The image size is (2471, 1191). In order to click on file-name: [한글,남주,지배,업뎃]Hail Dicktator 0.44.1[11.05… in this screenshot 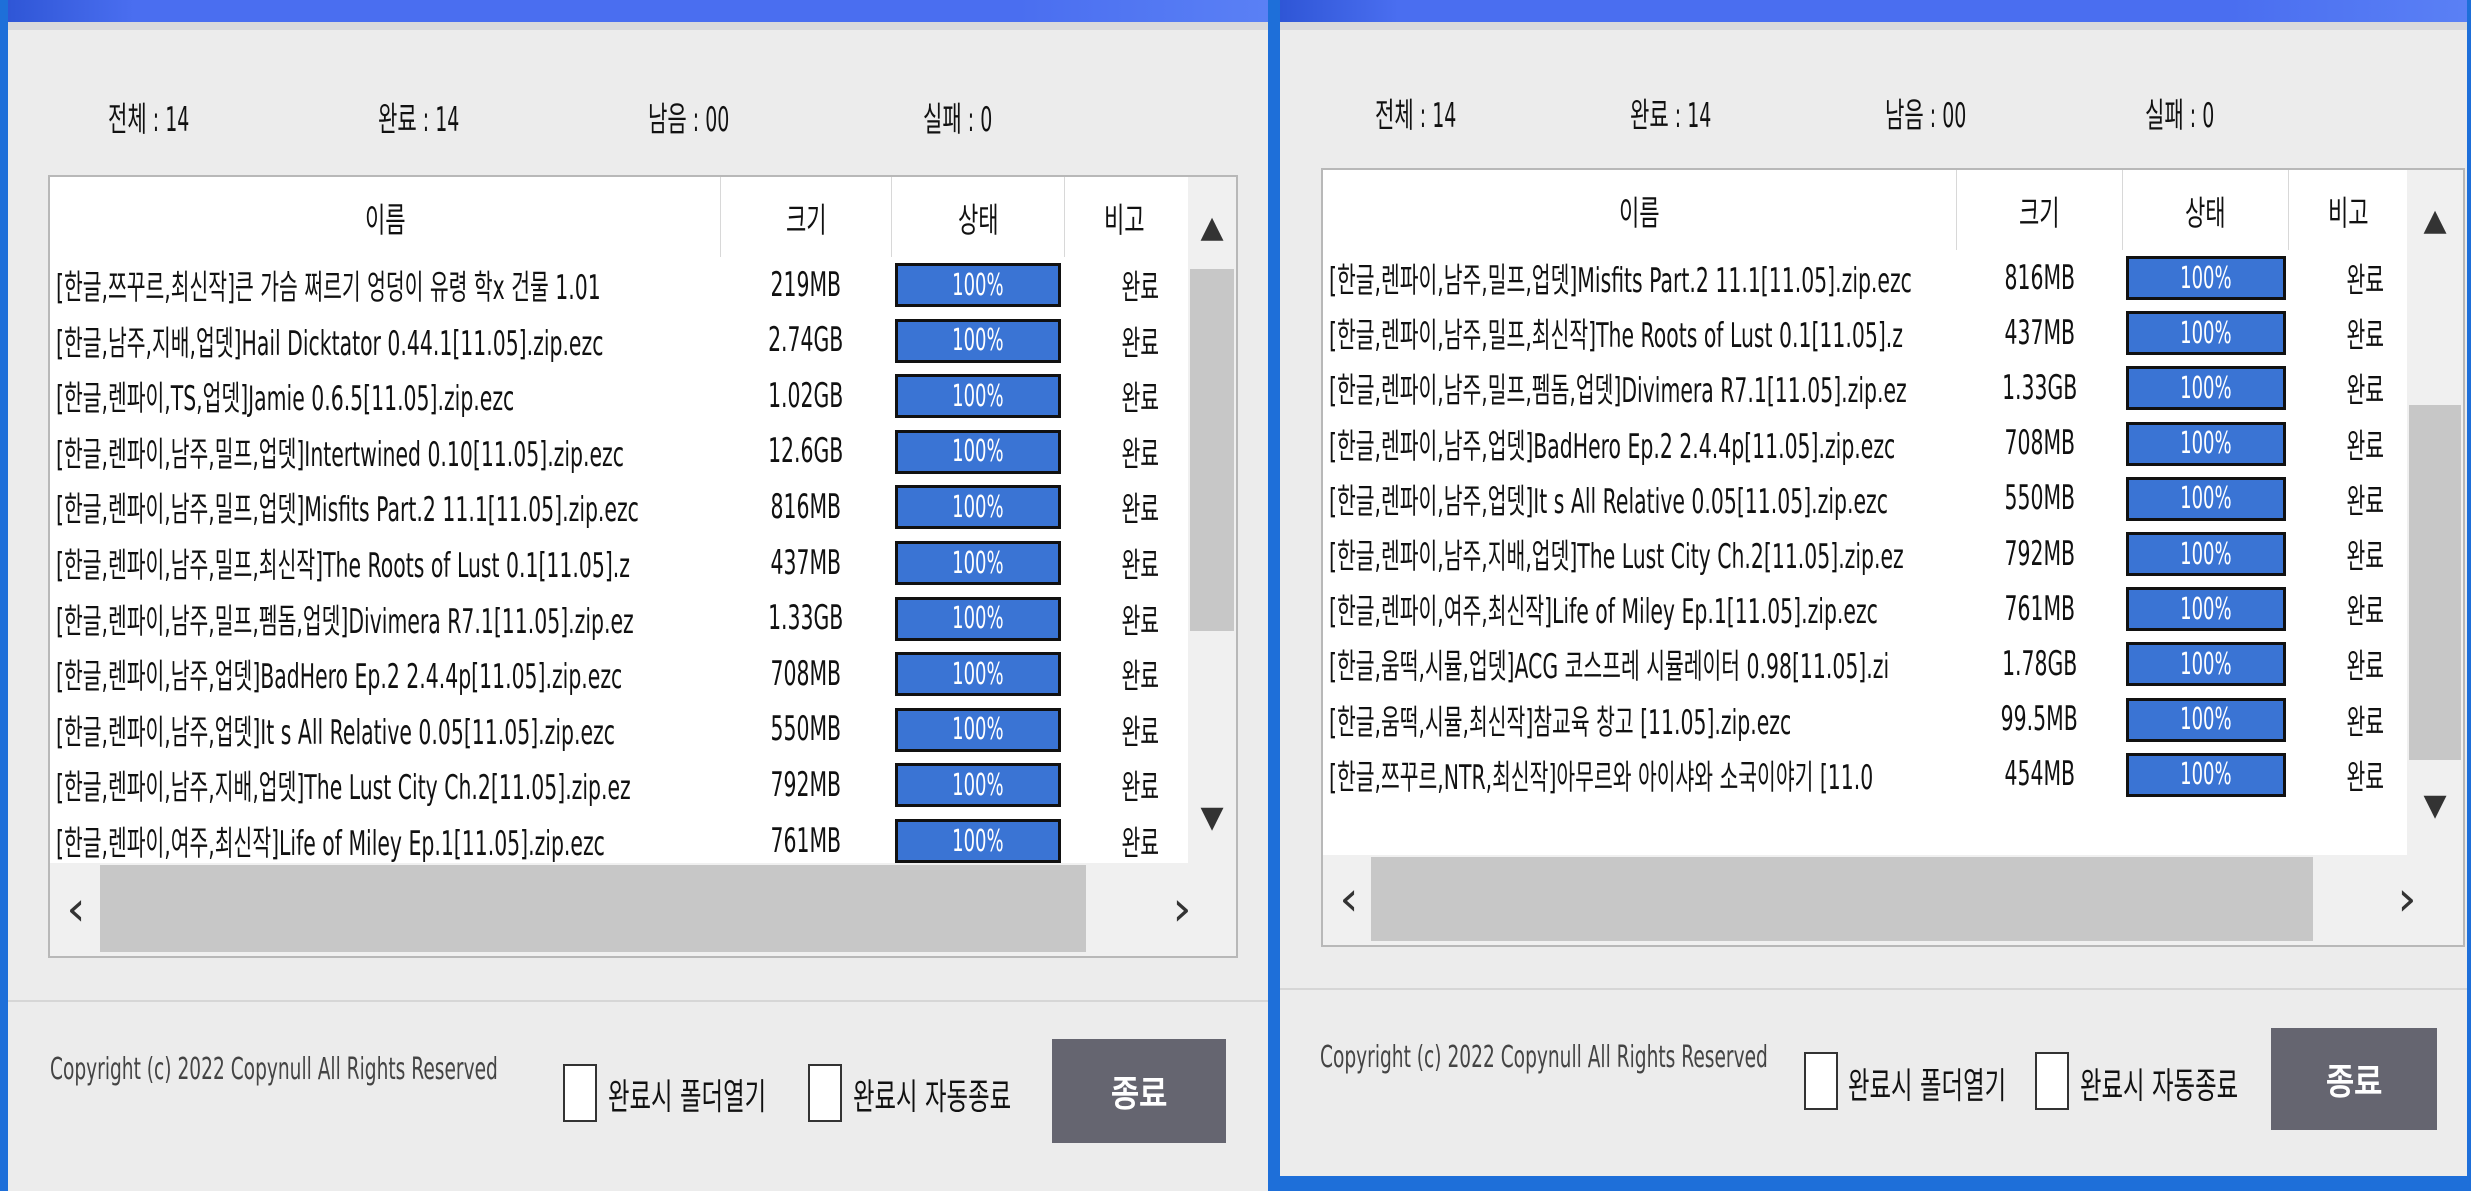, I will do `click(330, 343)`.